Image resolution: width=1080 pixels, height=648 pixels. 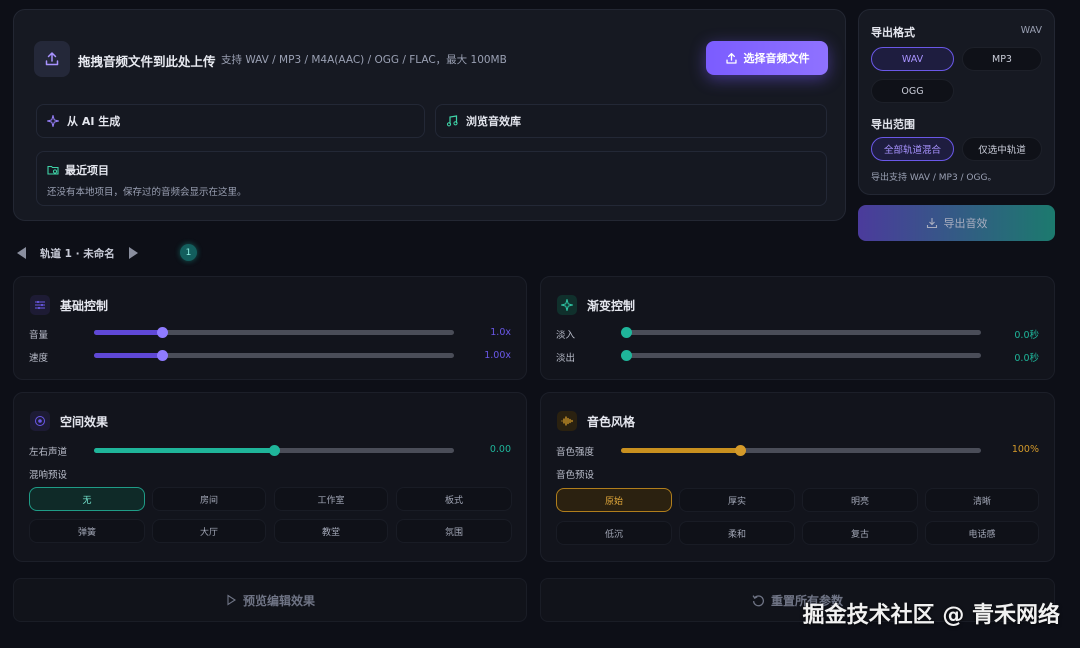 I want to click on export-format-title: 导出格式, so click(x=893, y=32).